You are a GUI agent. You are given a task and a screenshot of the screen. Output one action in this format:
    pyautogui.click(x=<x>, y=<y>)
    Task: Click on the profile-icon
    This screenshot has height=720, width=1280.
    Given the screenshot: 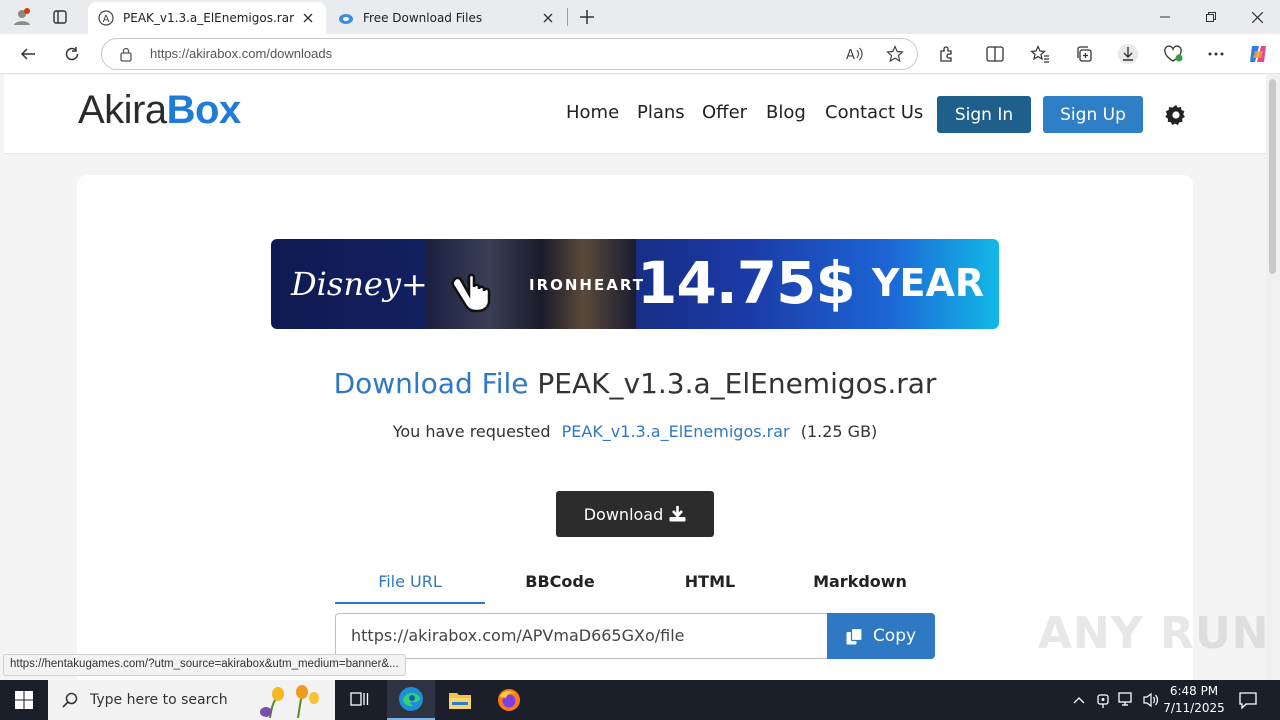 What is the action you would take?
    pyautogui.click(x=22, y=17)
    